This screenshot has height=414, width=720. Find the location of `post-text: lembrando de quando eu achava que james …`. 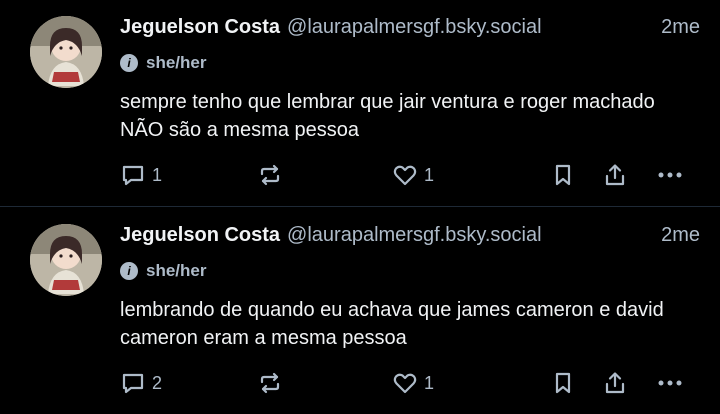

post-text: lembrando de quando eu achava que james … is located at coordinates (392, 324).